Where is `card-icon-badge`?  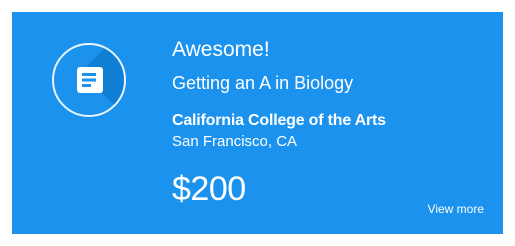 card-icon-badge is located at coordinates (89, 80).